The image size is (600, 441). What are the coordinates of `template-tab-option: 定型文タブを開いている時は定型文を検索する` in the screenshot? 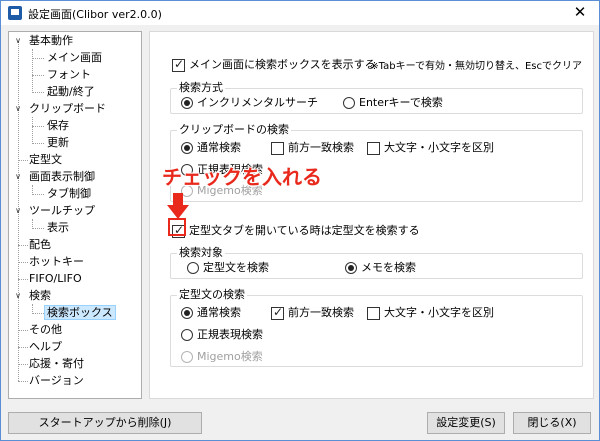 It's located at (296, 230).